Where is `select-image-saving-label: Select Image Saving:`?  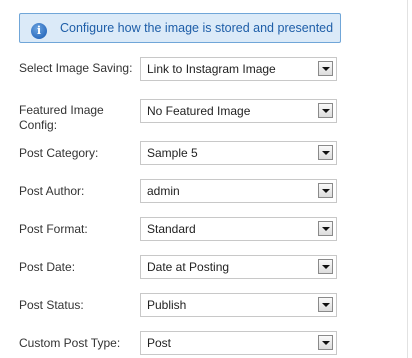
select-image-saving-label: Select Image Saving: is located at coordinates (76, 68).